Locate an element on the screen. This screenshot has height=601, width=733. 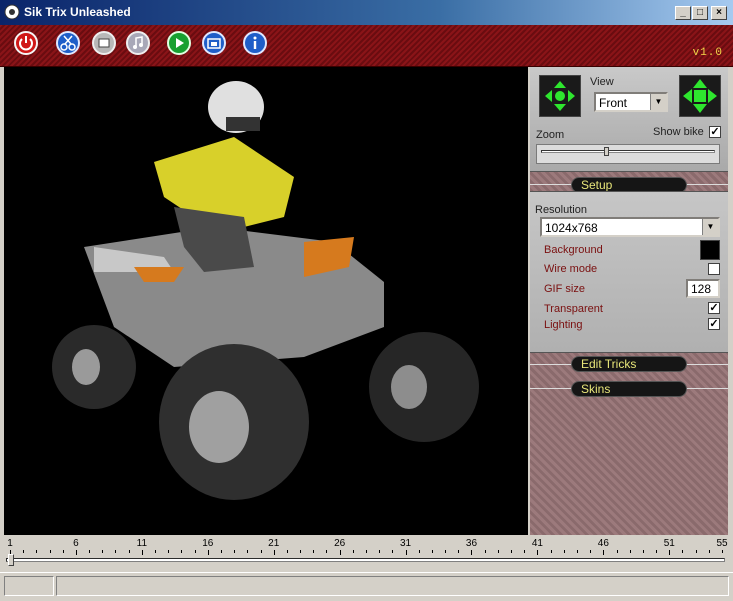
rotate-arrows-icon is located at coordinates (560, 96).